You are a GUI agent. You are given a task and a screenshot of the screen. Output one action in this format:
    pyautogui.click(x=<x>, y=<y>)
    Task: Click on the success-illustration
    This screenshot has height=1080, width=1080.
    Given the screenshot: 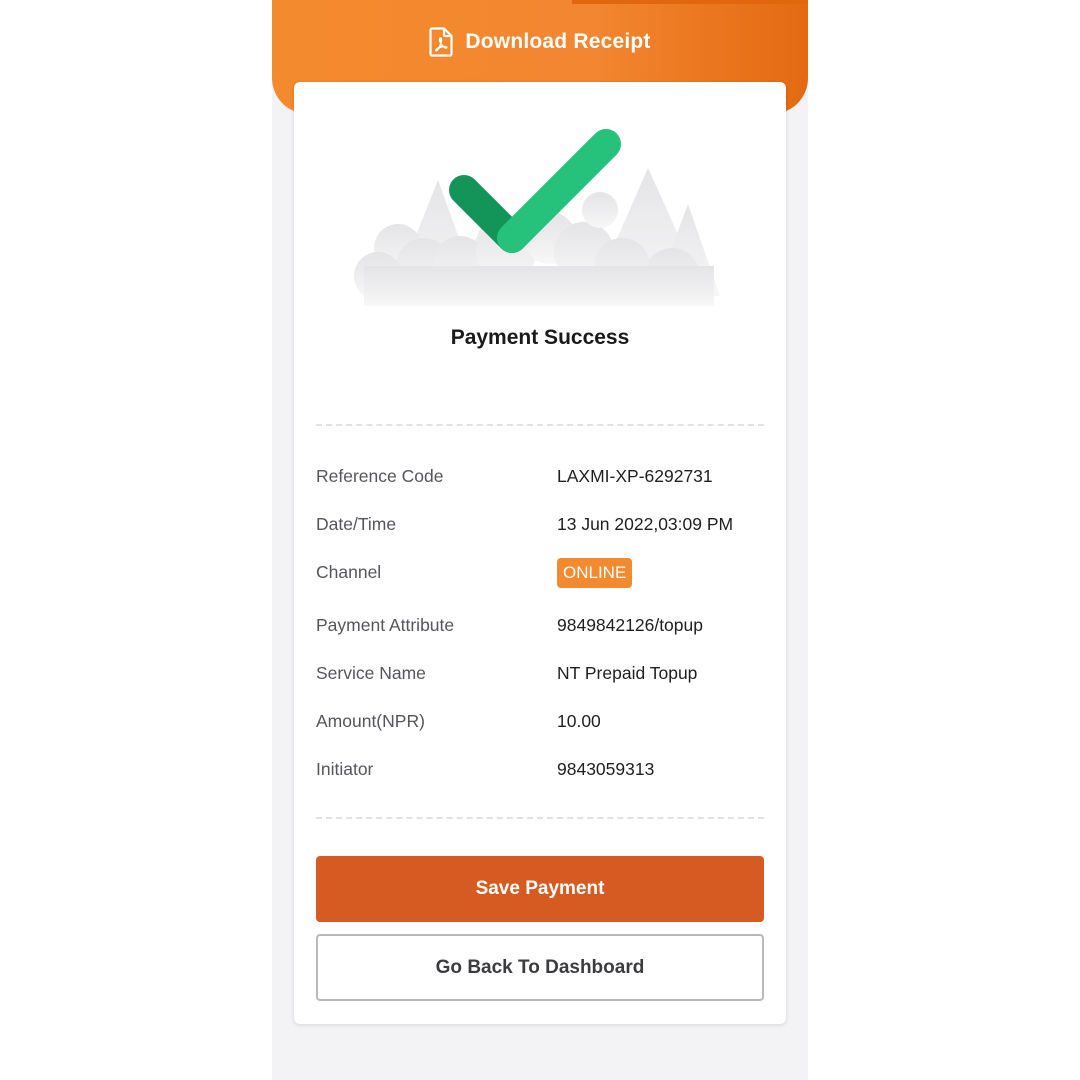 What is the action you would take?
    pyautogui.click(x=540, y=221)
    